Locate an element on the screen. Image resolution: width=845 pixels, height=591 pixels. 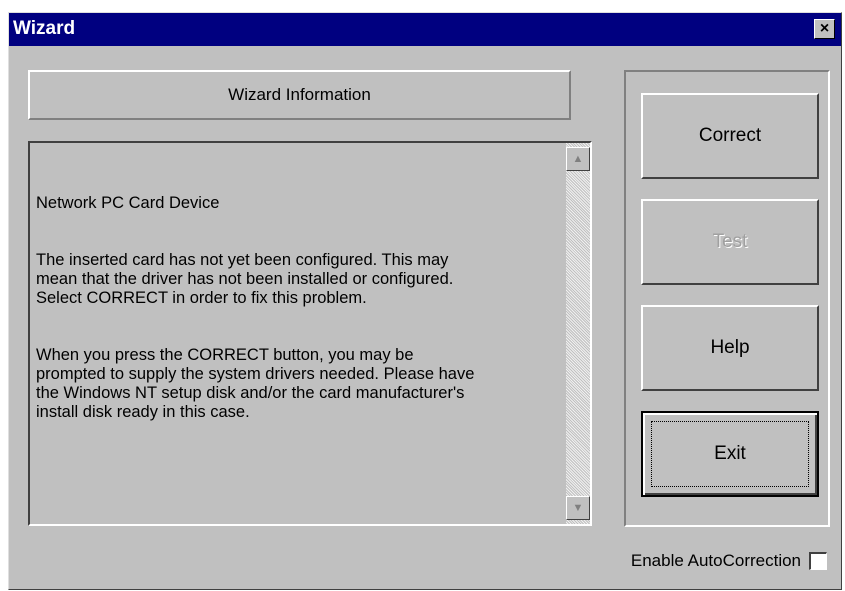
autocorrection-option: Enable AutoCorrection is located at coordinates (729, 561).